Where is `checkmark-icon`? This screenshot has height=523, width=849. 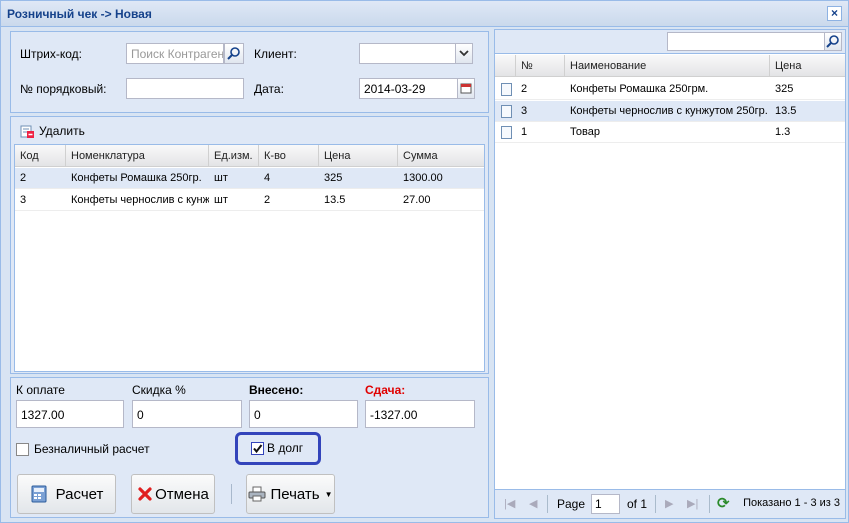 checkmark-icon is located at coordinates (258, 449).